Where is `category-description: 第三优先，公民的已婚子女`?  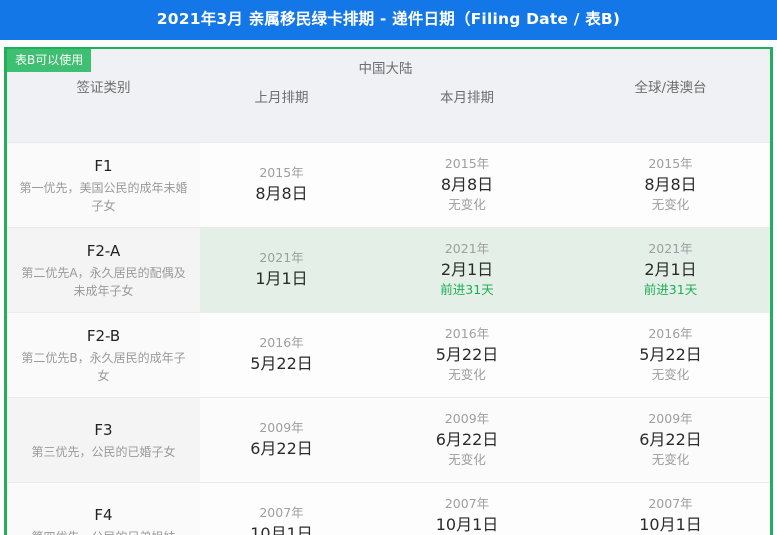 category-description: 第三优先，公民的已婚子女 is located at coordinates (103, 452).